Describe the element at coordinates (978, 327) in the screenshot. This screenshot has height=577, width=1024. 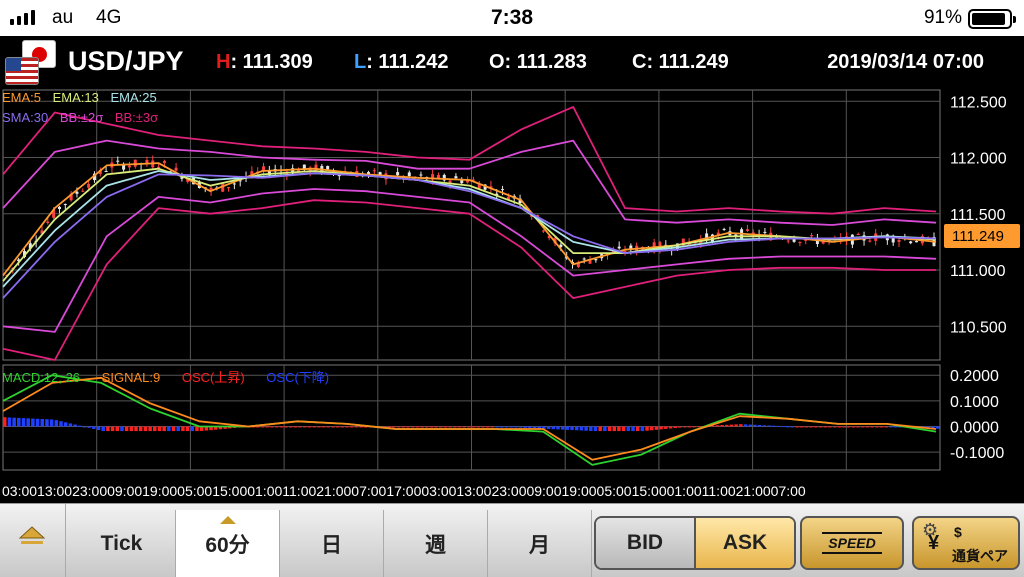
I see `price-tick-label: 110.500` at that location.